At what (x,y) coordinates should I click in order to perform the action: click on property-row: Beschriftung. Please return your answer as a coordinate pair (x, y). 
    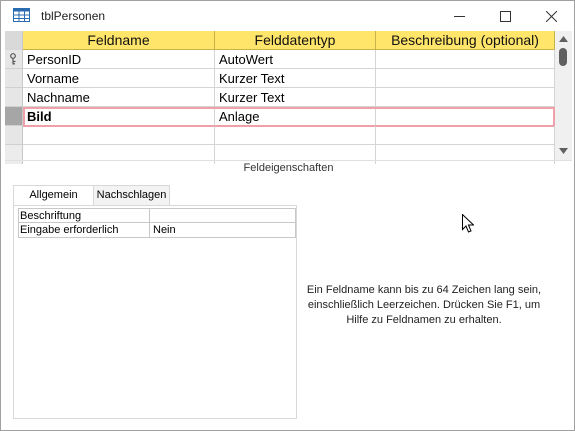
    Looking at the image, I should click on (157, 215).